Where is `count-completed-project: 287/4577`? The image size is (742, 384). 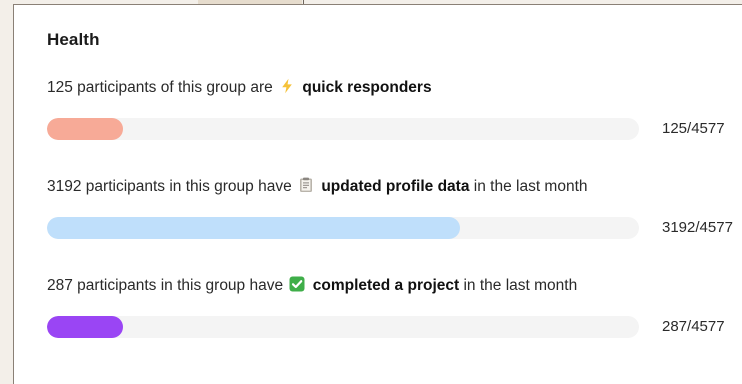 count-completed-project: 287/4577 is located at coordinates (693, 326).